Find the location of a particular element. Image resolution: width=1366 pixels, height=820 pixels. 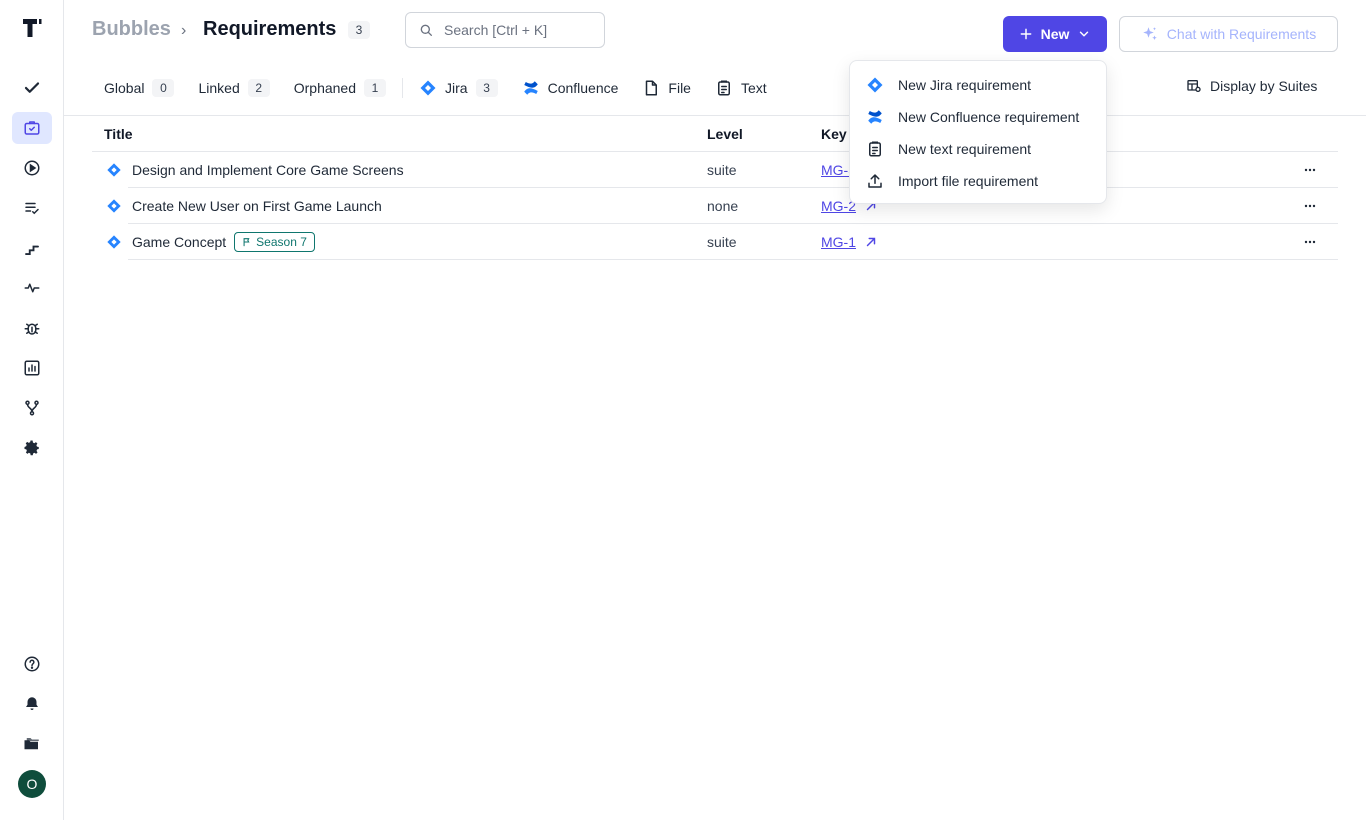

tab-label: Jira is located at coordinates (456, 88).